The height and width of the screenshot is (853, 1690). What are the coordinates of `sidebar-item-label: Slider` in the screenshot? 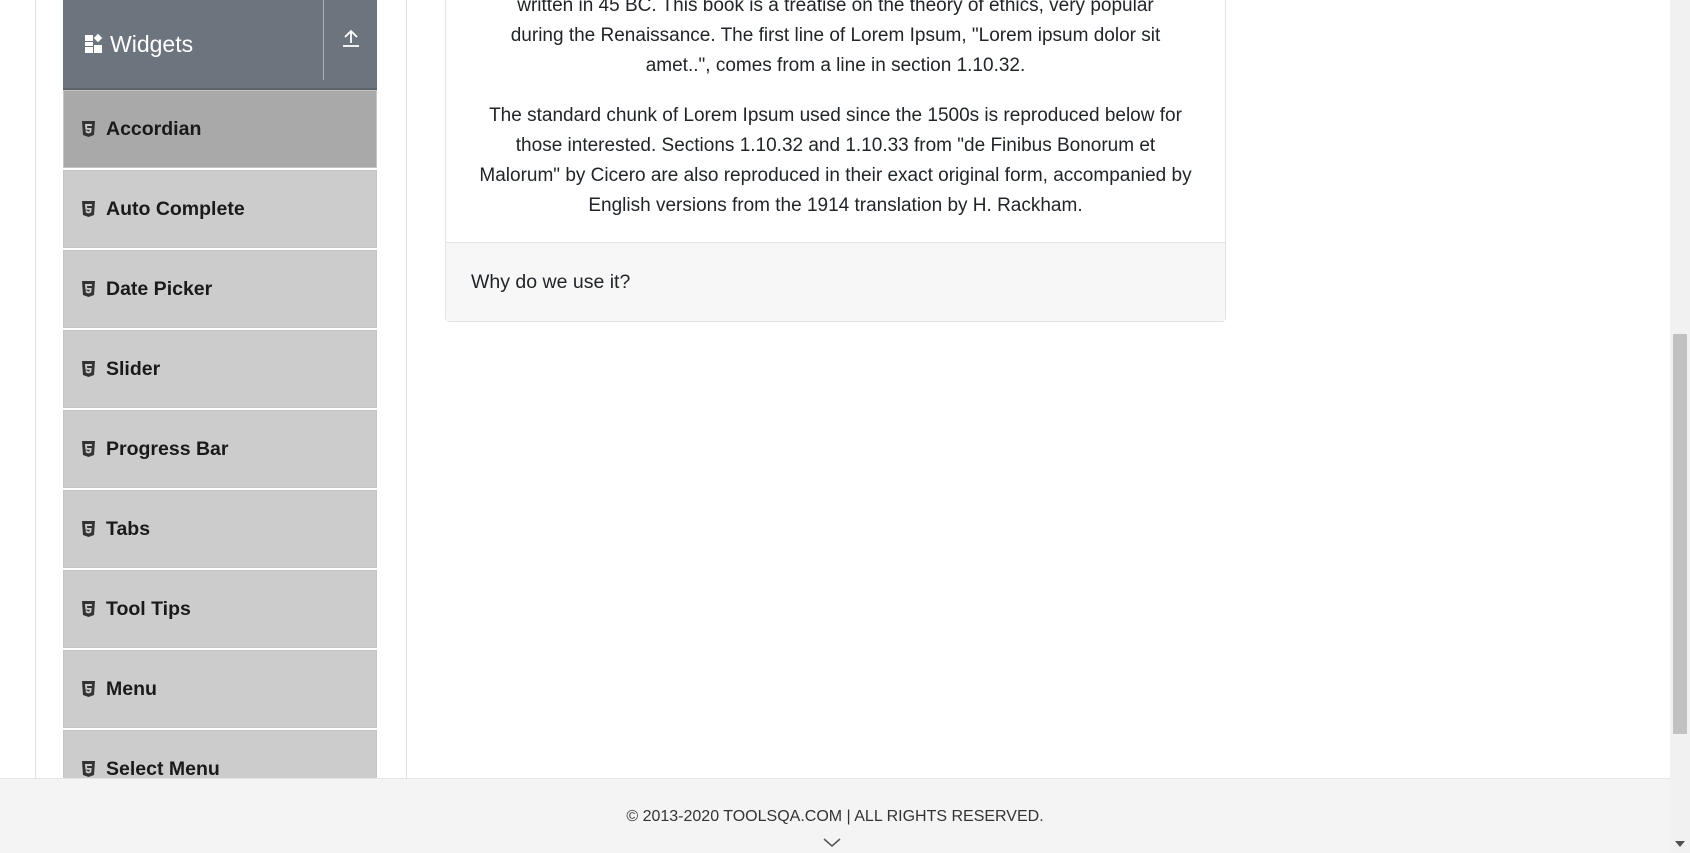 It's located at (133, 368).